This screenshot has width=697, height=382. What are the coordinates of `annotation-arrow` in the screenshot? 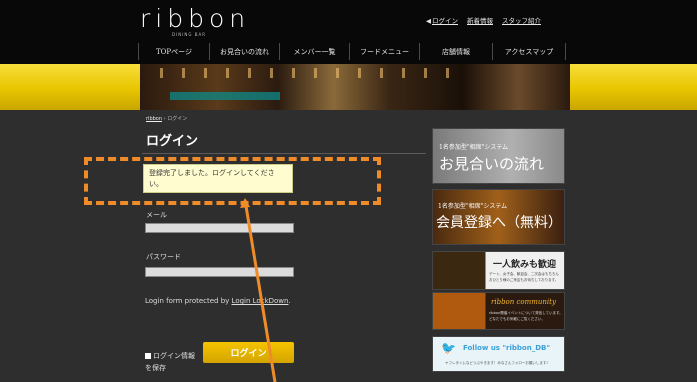 It's located at (258, 290).